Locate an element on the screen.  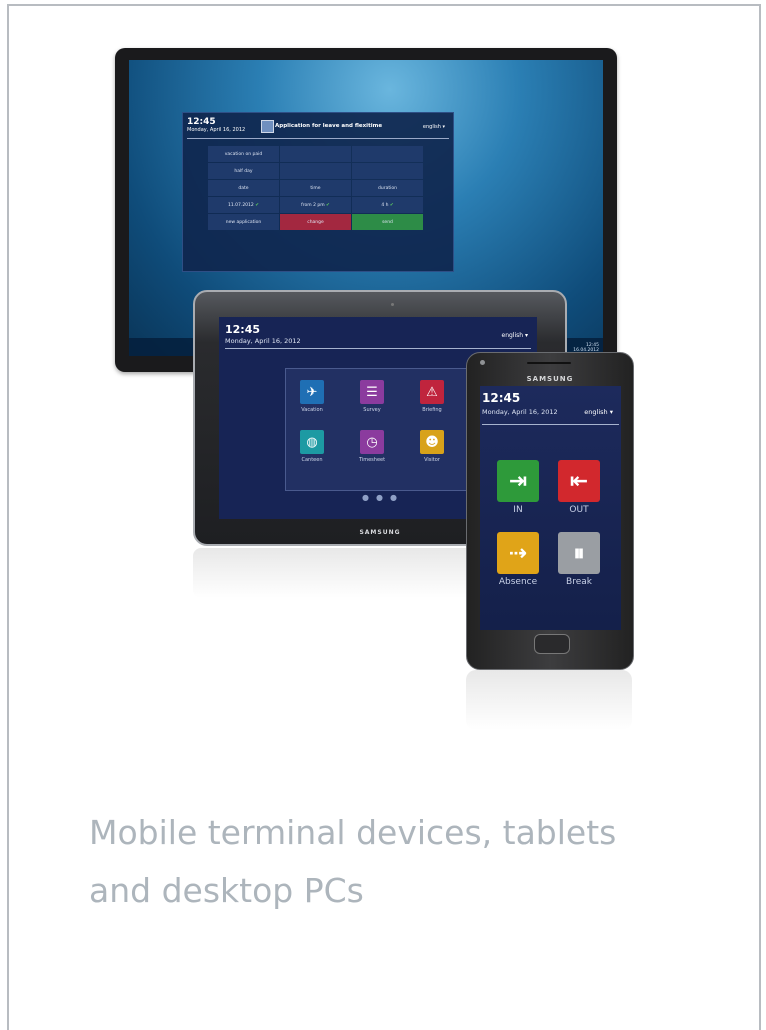
date-header: date is located at coordinates (243, 188).